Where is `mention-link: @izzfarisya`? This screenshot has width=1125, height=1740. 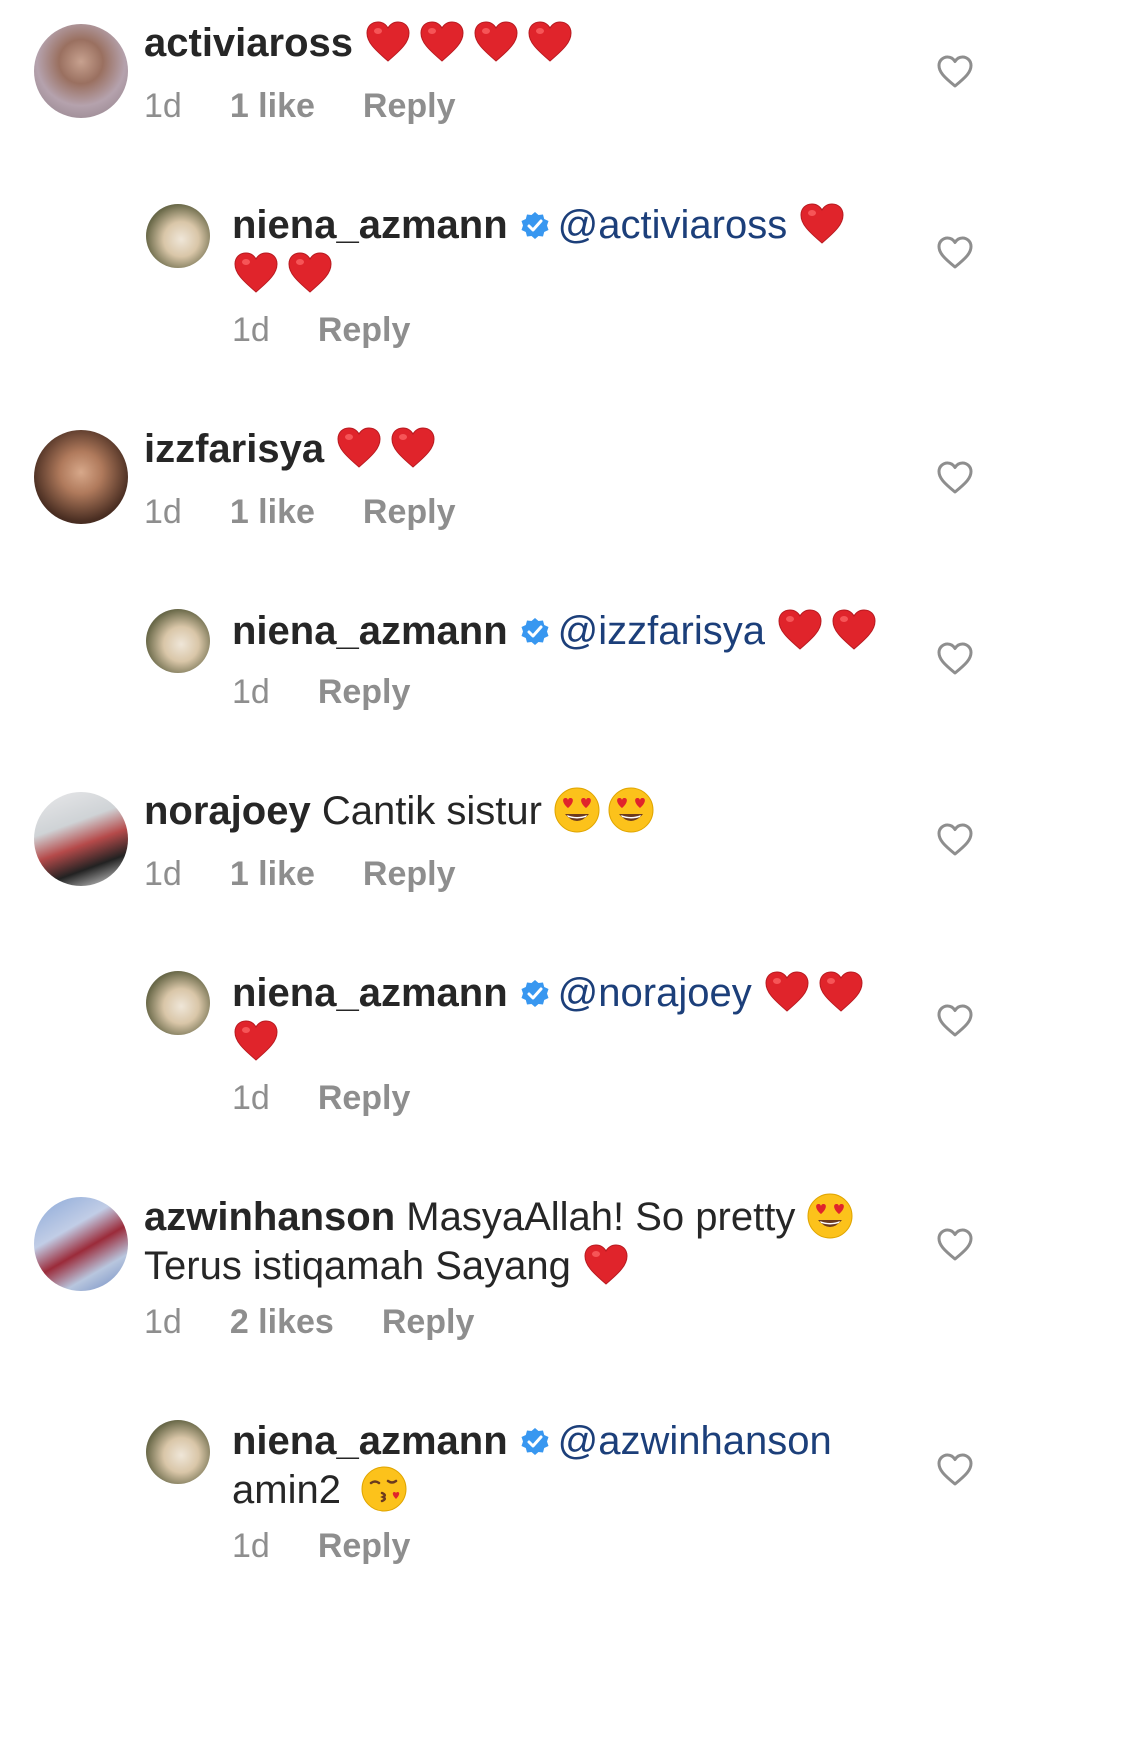 mention-link: @izzfarisya is located at coordinates (661, 631).